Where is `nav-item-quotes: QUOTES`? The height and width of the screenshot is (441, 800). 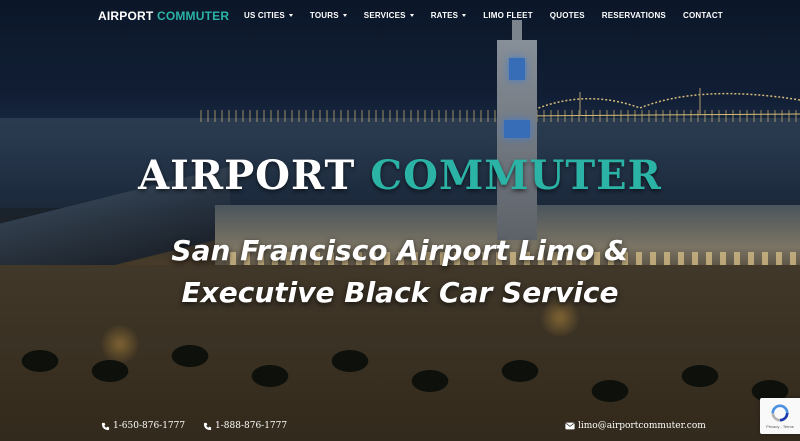
nav-item-quotes: QUOTES is located at coordinates (567, 15).